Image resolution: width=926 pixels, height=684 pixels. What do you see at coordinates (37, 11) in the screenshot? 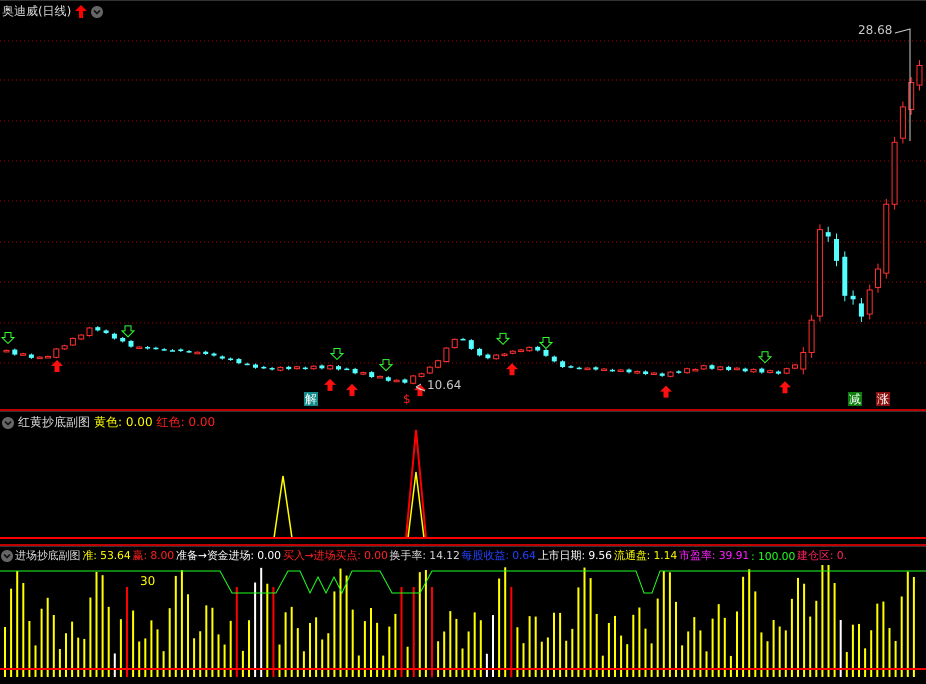
I see `stock-title: 奥迪威(日线)` at bounding box center [37, 11].